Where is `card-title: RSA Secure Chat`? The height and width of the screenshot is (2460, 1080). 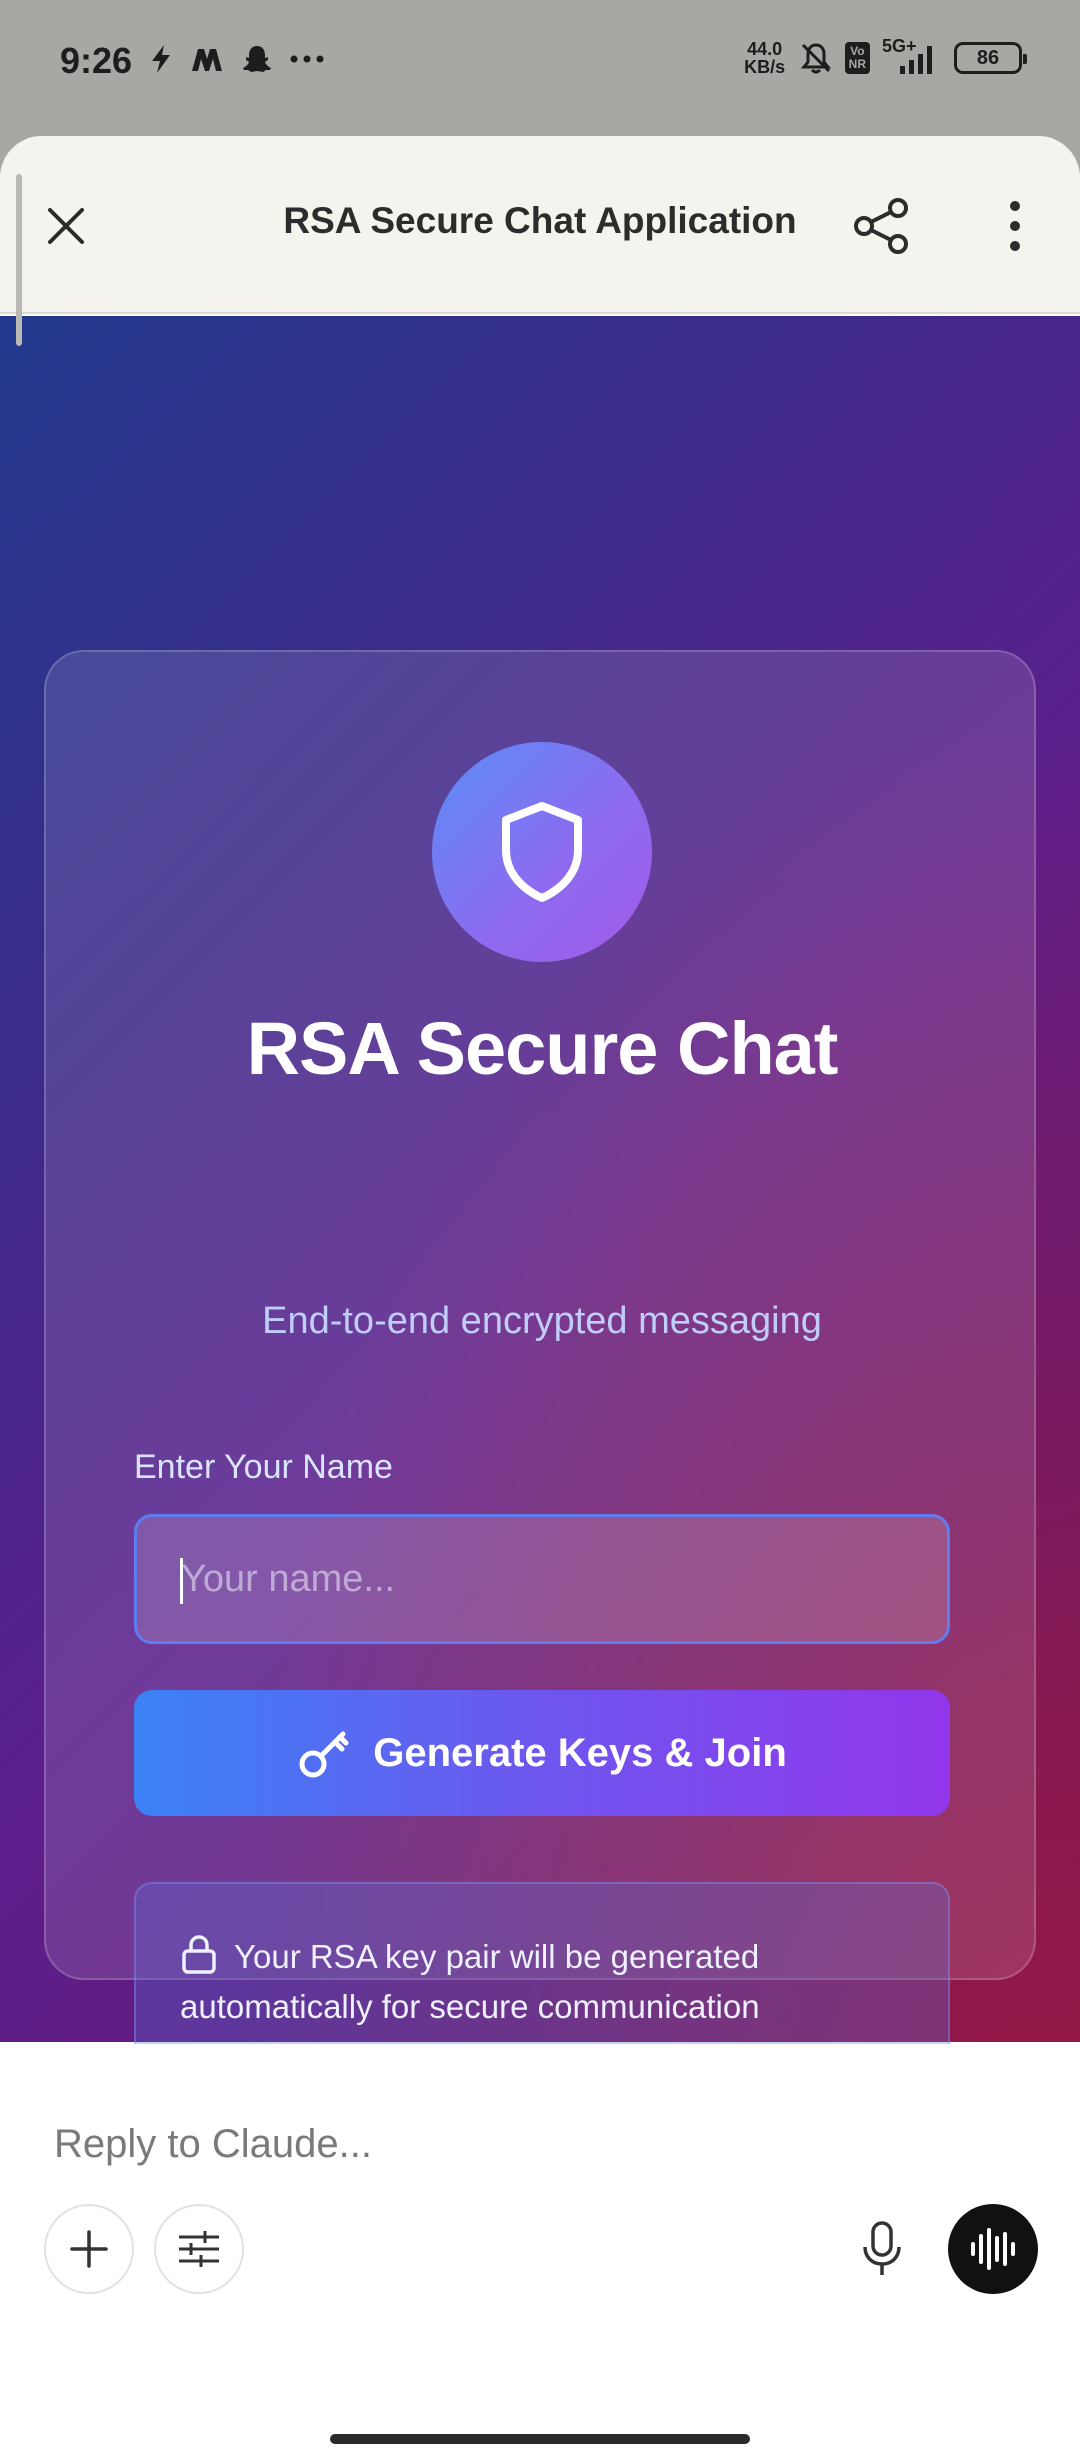 card-title: RSA Secure Chat is located at coordinates (542, 1048).